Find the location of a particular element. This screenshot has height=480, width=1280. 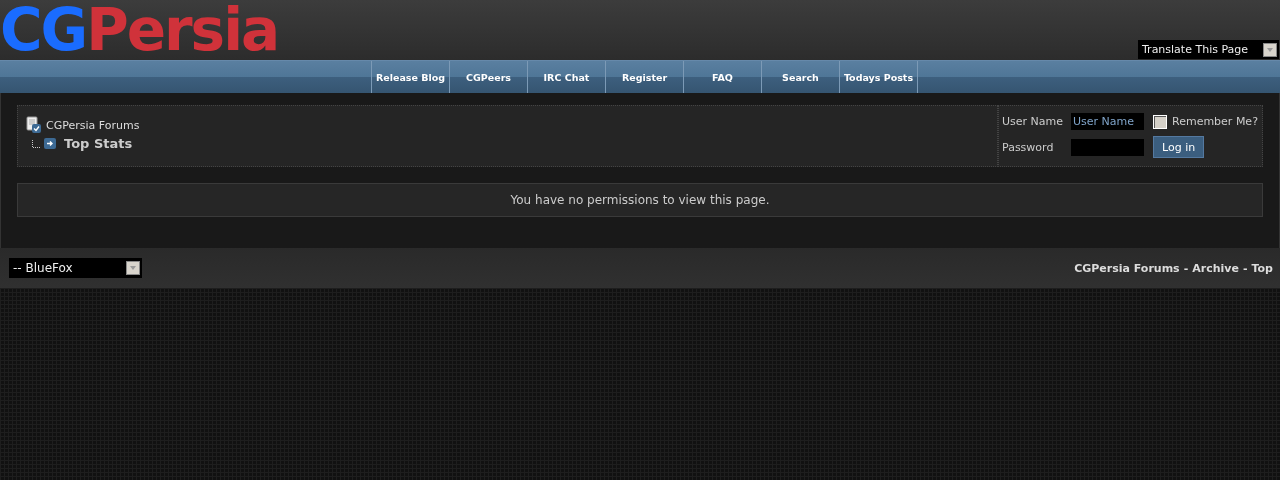

footer-link: CGPersia Forums is located at coordinates (1127, 268).